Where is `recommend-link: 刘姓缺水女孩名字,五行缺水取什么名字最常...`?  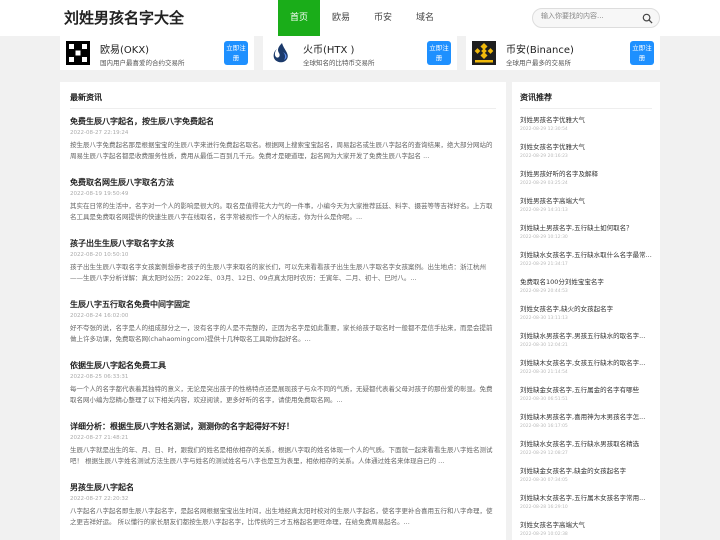
recommend-link: 刘姓缺水女孩名字,五行缺水取什么名字最常... is located at coordinates (586, 254).